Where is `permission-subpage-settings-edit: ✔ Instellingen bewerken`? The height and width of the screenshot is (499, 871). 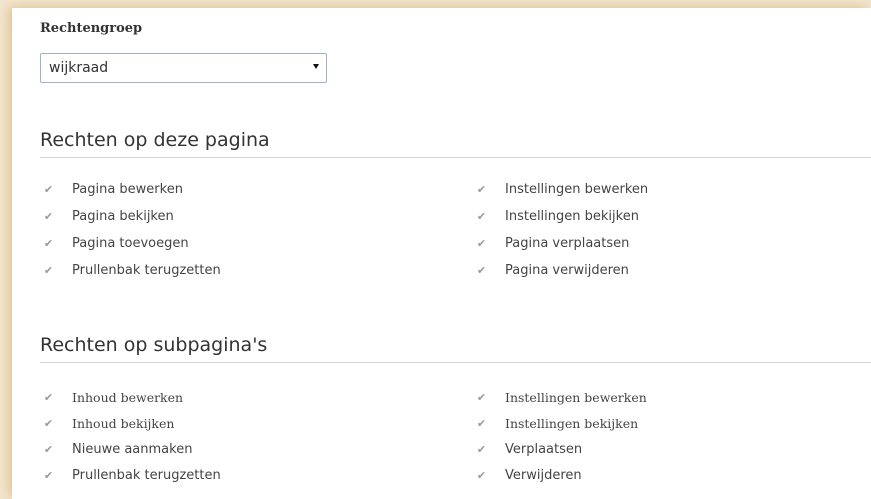 permission-subpage-settings-edit: ✔ Instellingen bewerken is located at coordinates (561, 397).